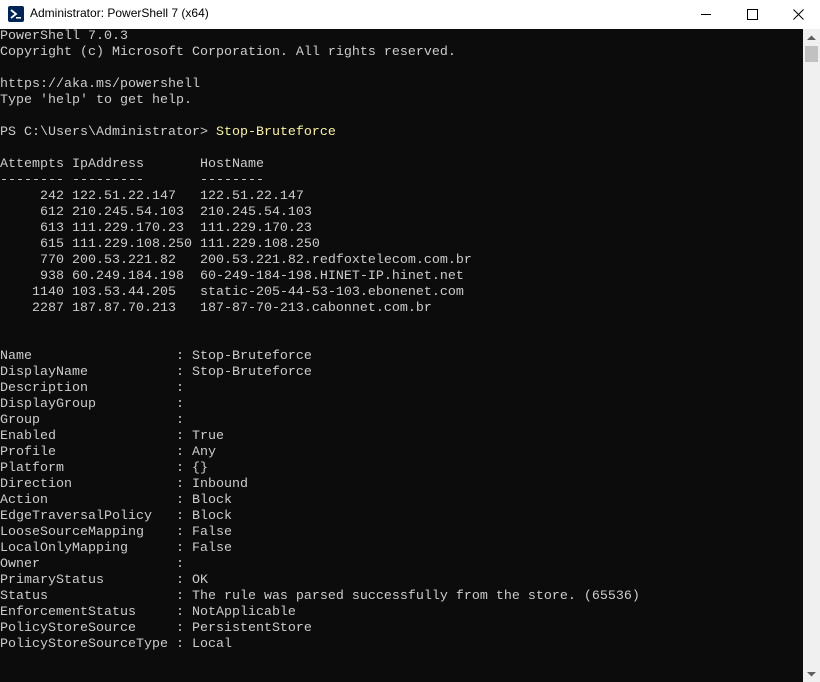 The width and height of the screenshot is (820, 682). Describe the element at coordinates (116, 532) in the screenshot. I see `property-line: LooseSourceMapping : False` at that location.